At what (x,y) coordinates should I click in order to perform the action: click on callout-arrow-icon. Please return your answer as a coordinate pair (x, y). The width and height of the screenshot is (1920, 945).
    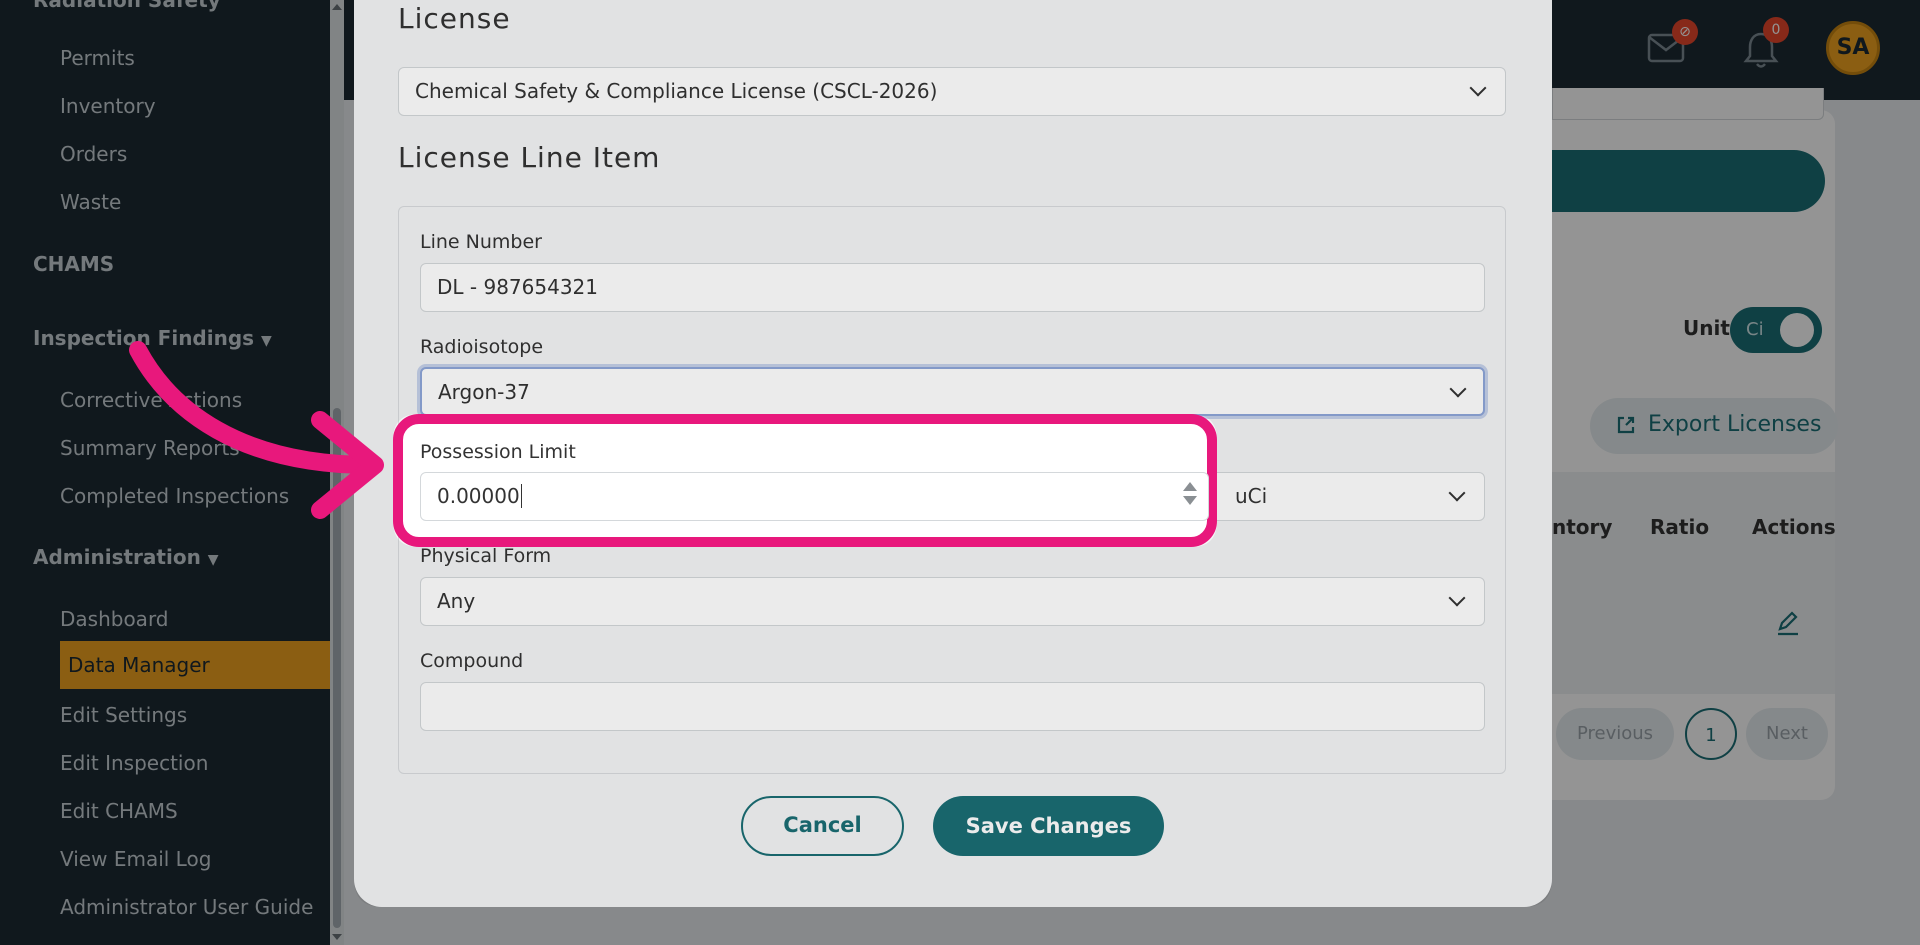
    Looking at the image, I should click on (256, 430).